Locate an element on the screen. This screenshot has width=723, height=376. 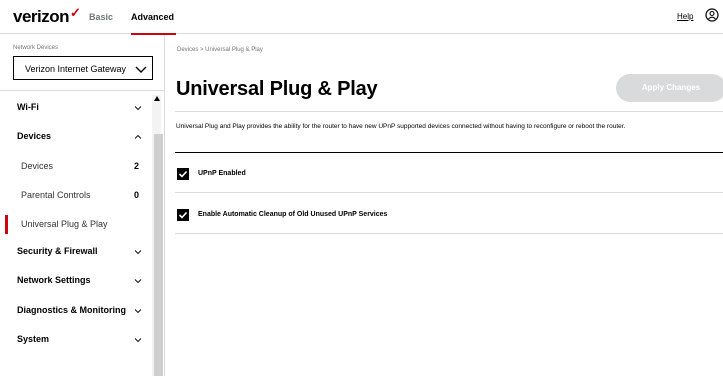
active-item-indicator is located at coordinates (6, 224).